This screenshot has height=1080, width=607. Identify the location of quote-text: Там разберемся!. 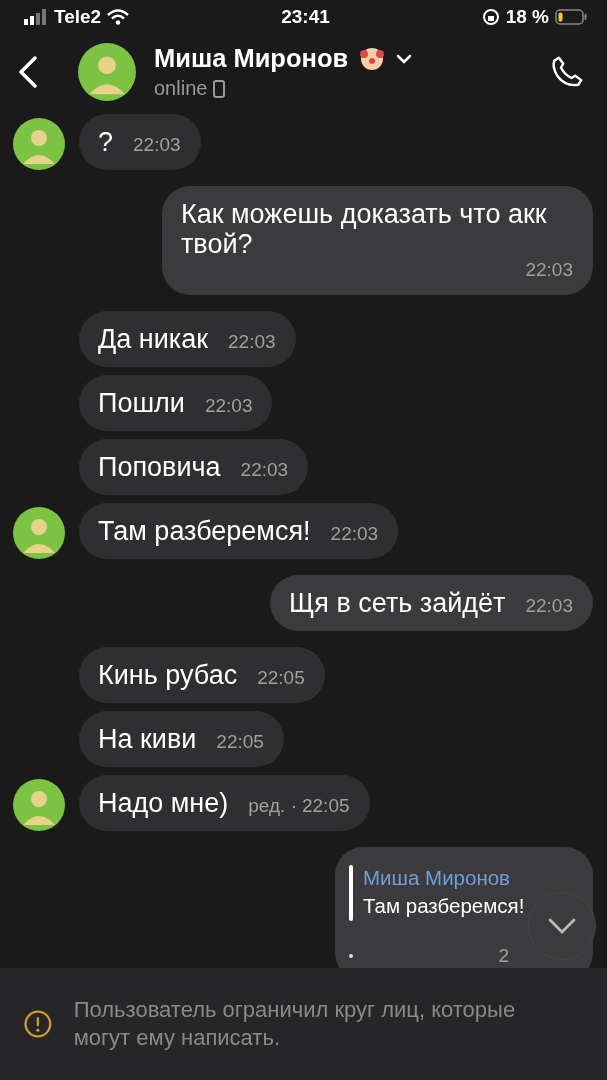
(444, 906).